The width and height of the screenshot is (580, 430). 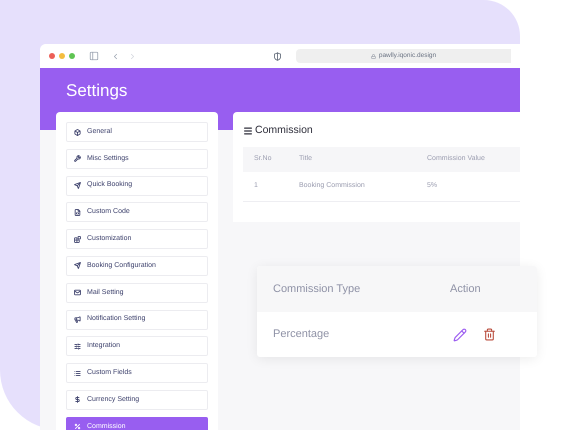 I want to click on section-title: Commission, so click(x=284, y=130).